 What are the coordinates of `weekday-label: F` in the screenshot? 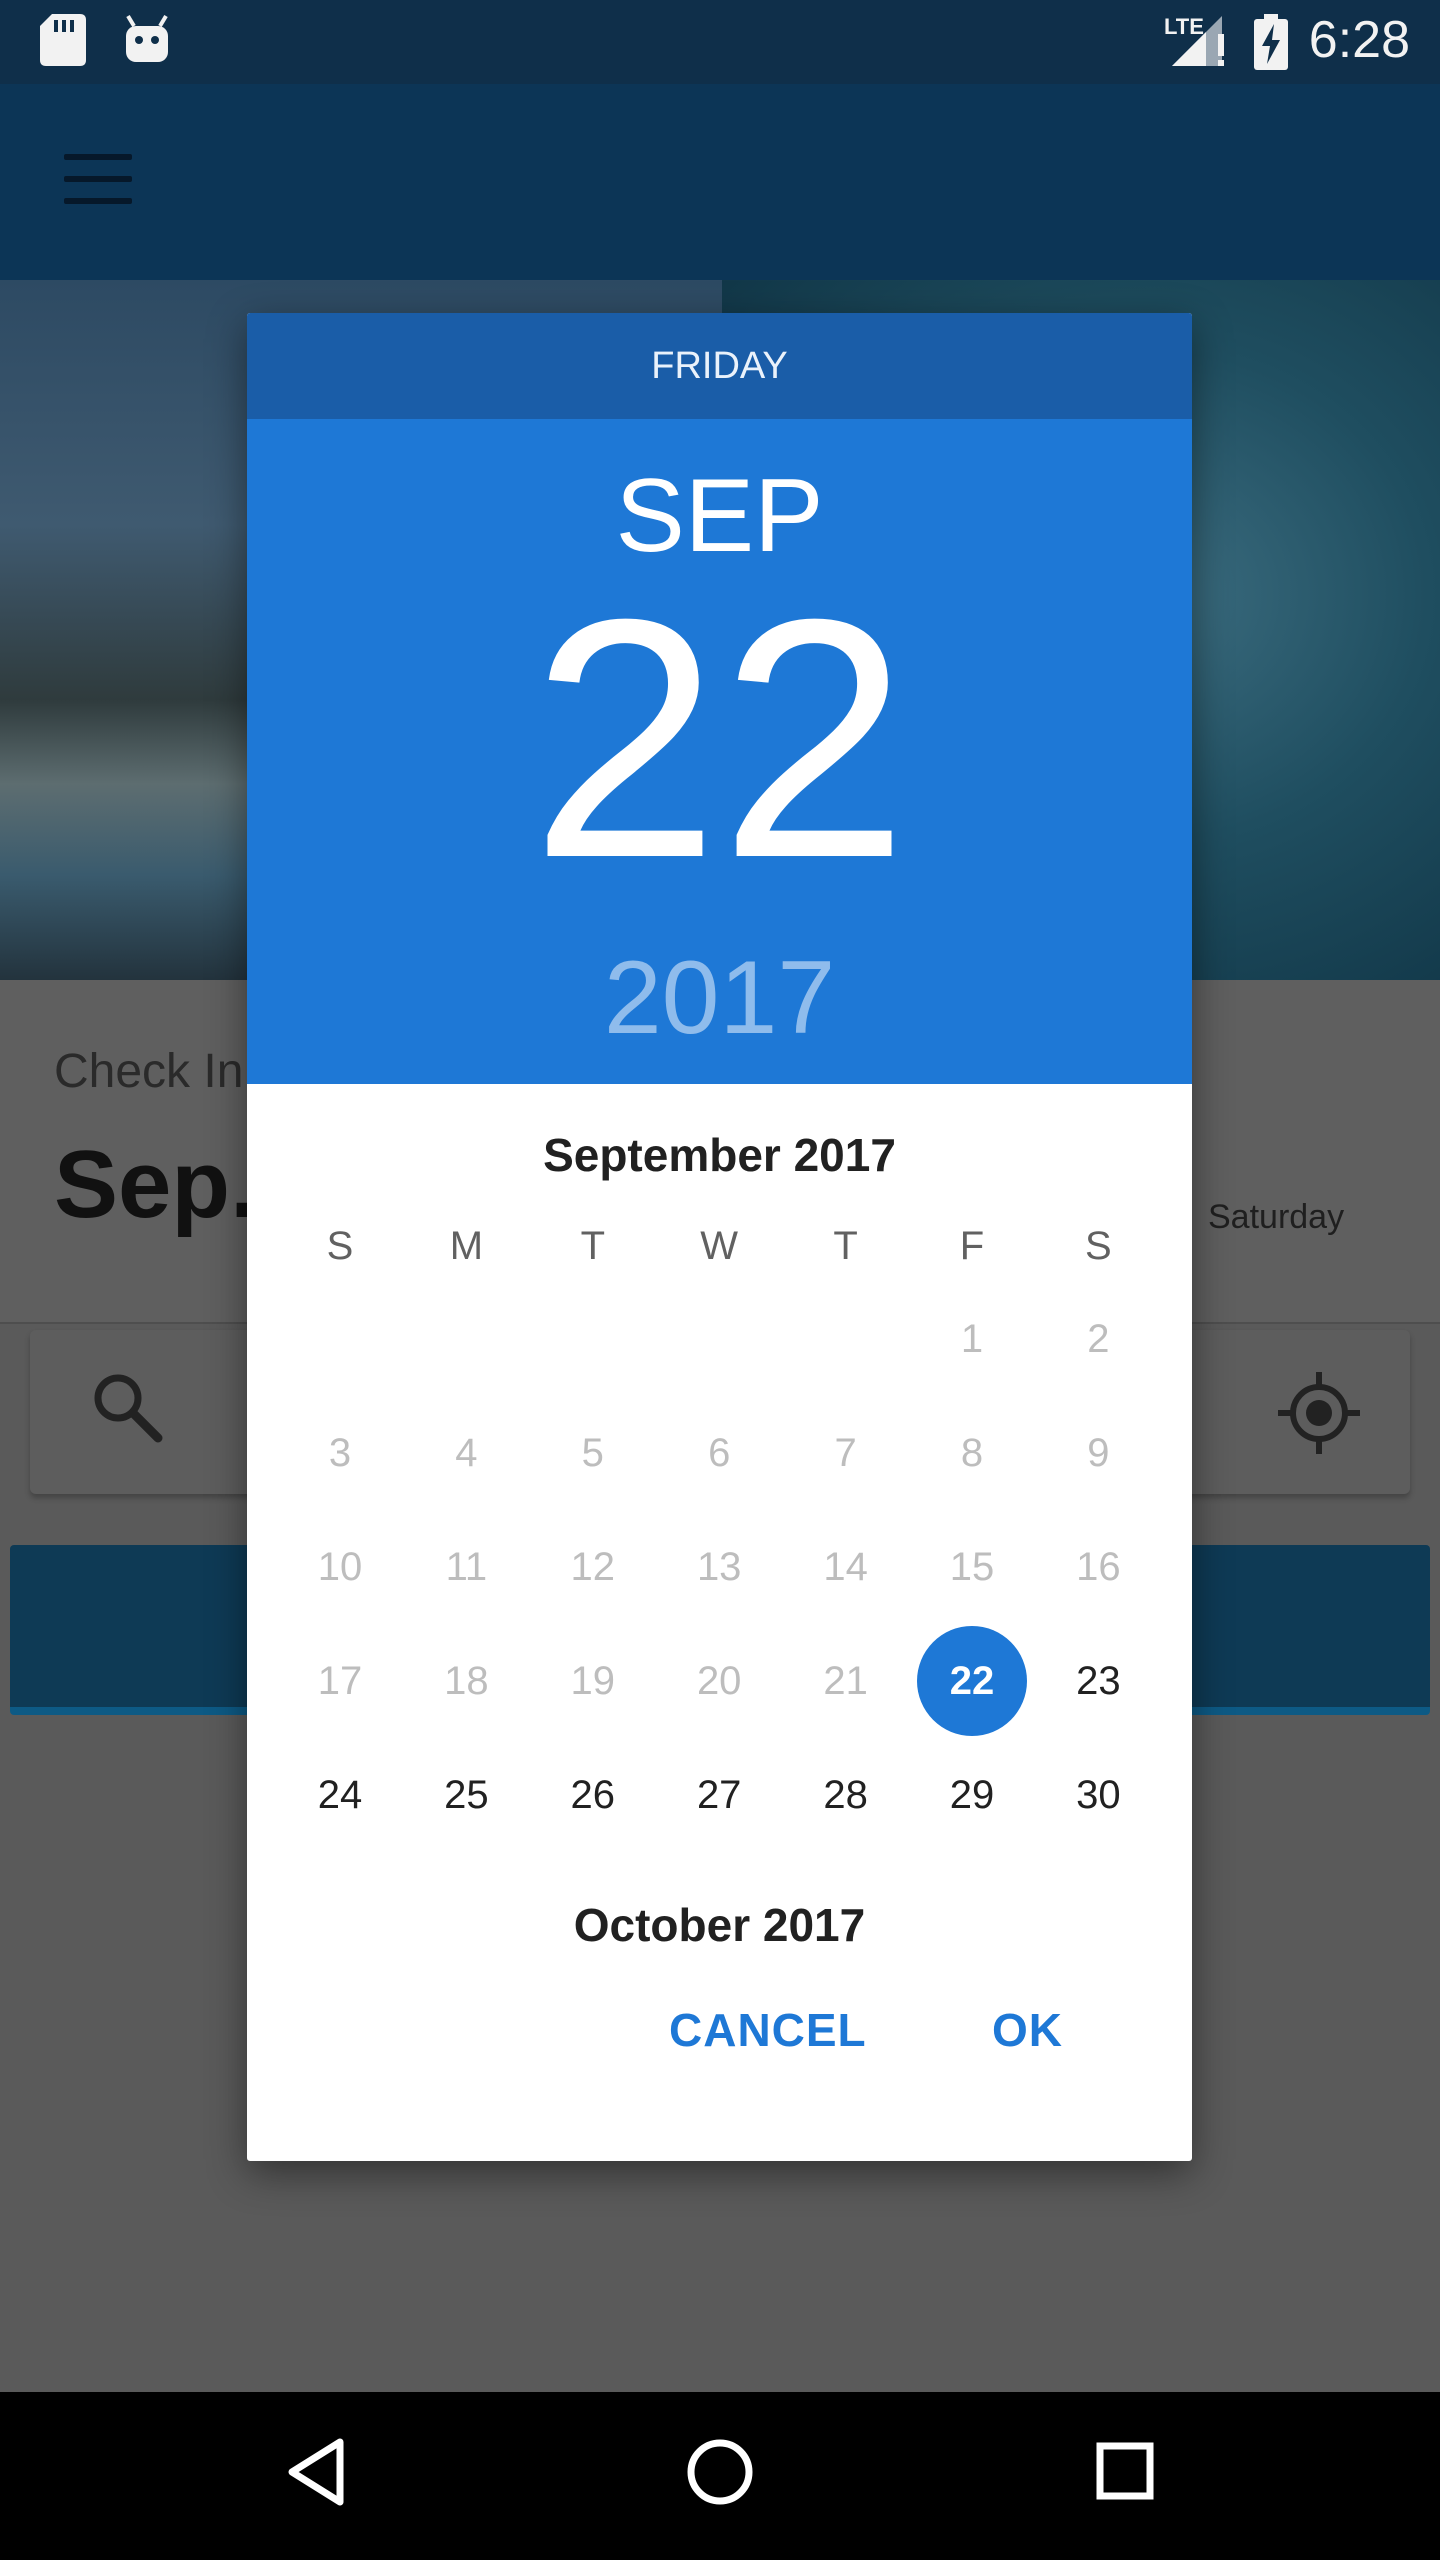 It's located at (972, 1246).